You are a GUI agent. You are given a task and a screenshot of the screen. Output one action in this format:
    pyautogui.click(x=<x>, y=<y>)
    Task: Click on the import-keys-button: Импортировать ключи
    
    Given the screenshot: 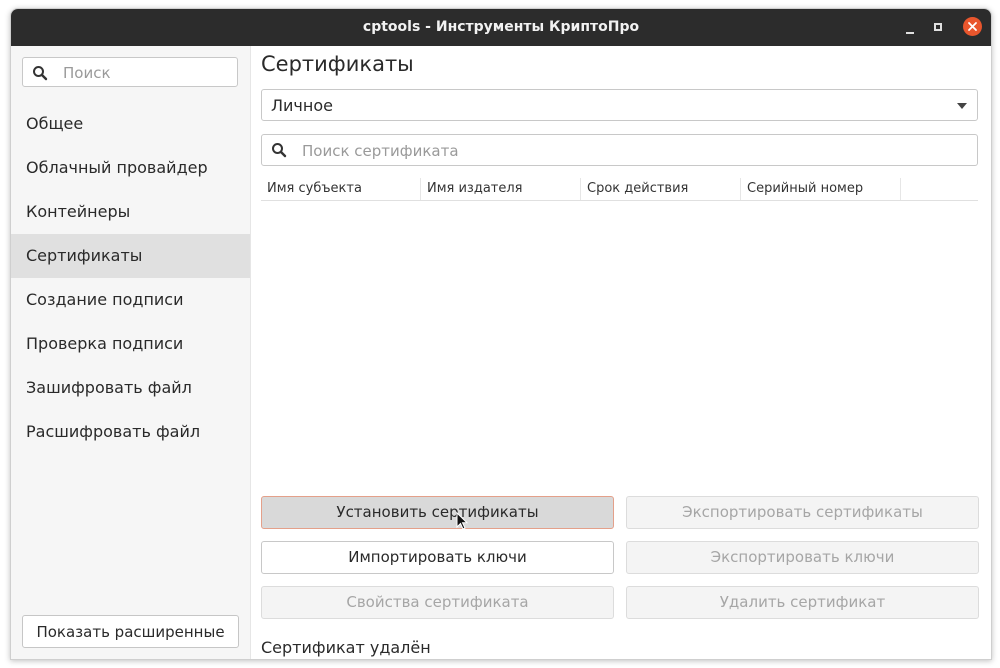 What is the action you would take?
    pyautogui.click(x=437, y=557)
    